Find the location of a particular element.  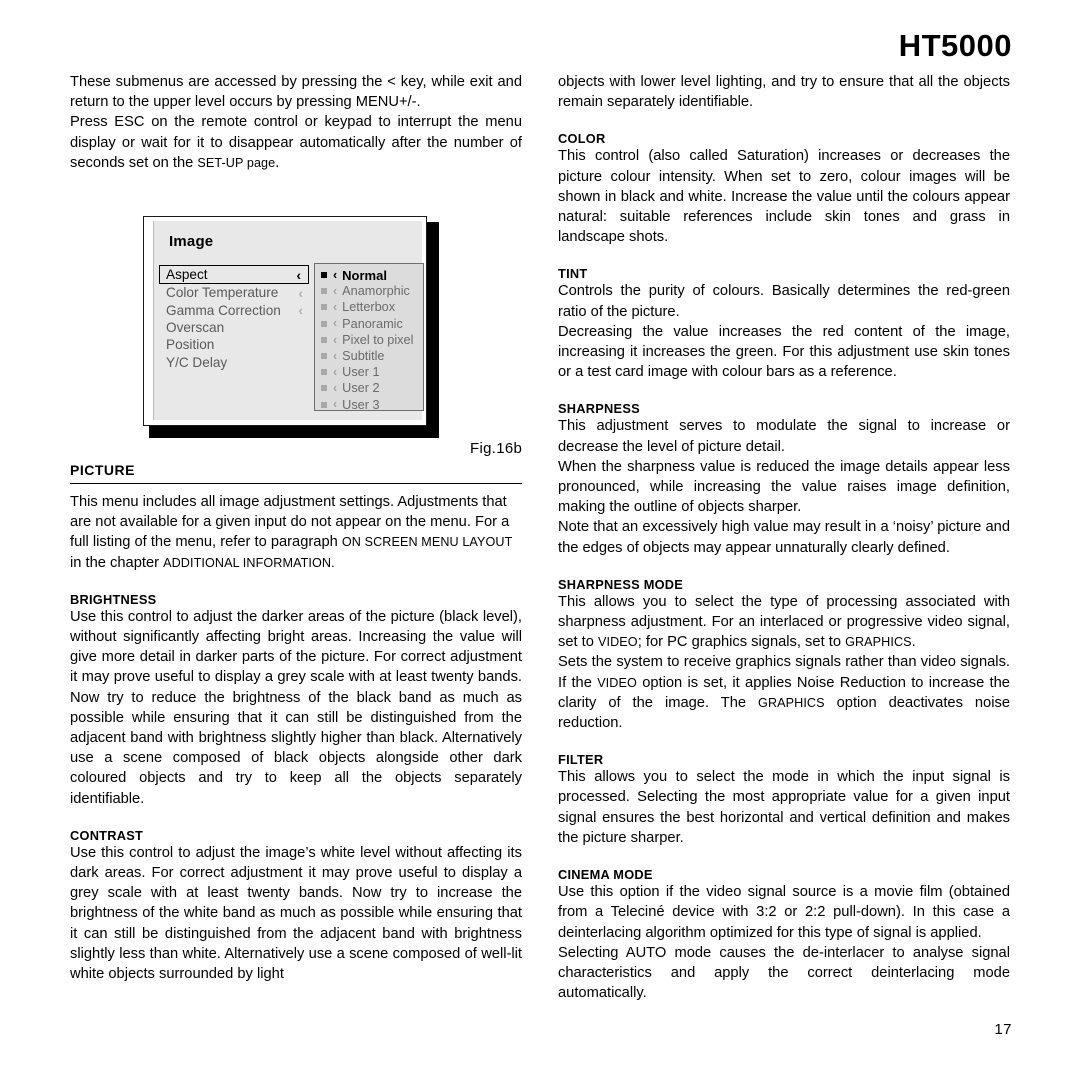

submenu-item-normal: ‹ Normal is located at coordinates (369, 275).